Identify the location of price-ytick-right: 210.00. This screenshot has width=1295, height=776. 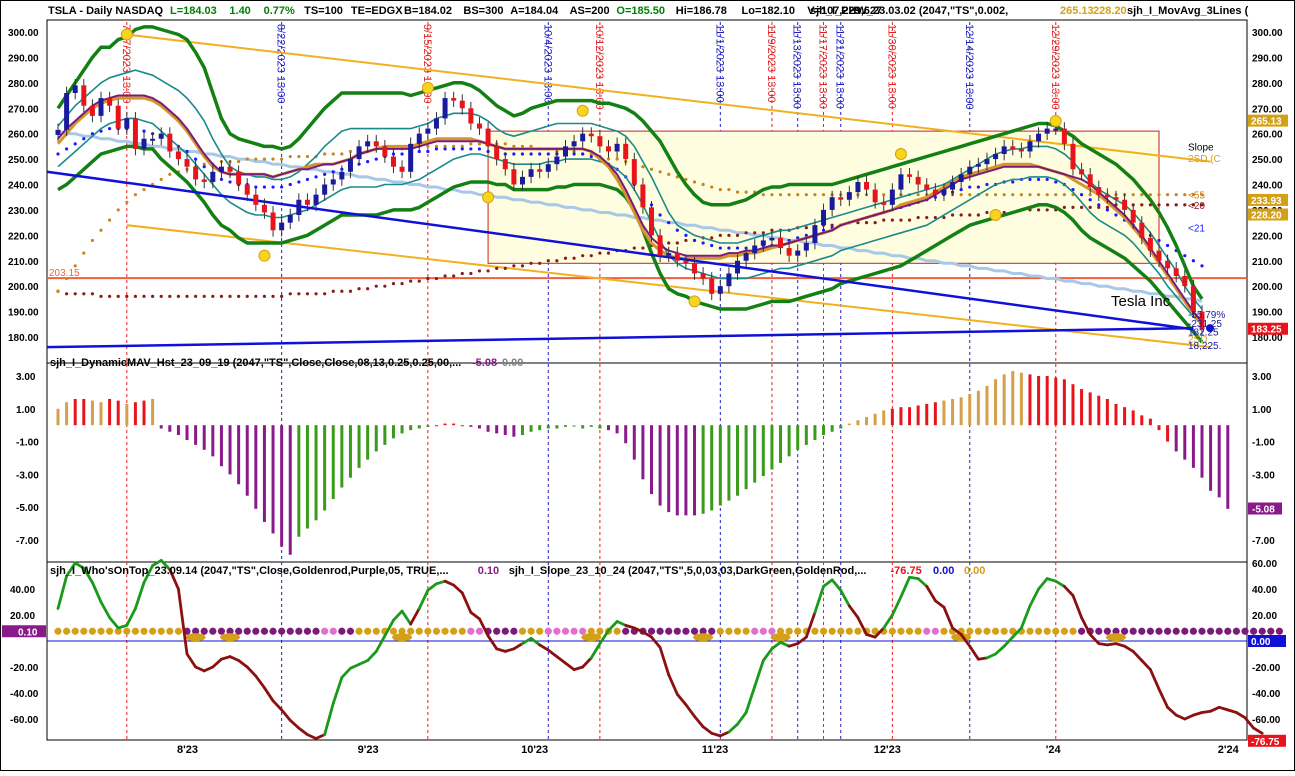
(1267, 262).